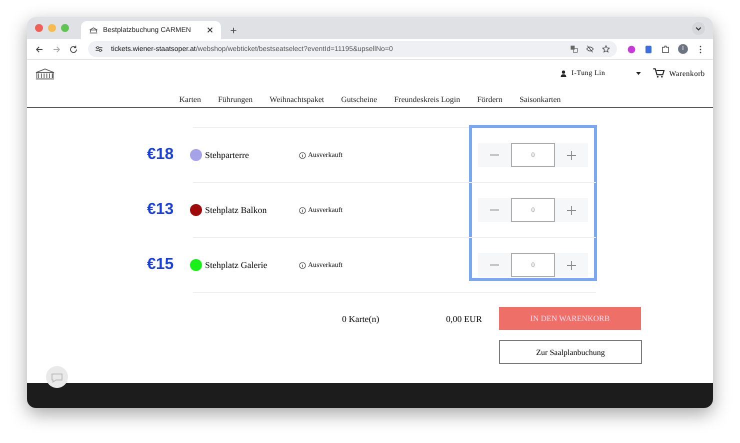 The image size is (740, 443). What do you see at coordinates (361, 319) in the screenshot?
I see `ticket-count: 0 Karte(n)` at bounding box center [361, 319].